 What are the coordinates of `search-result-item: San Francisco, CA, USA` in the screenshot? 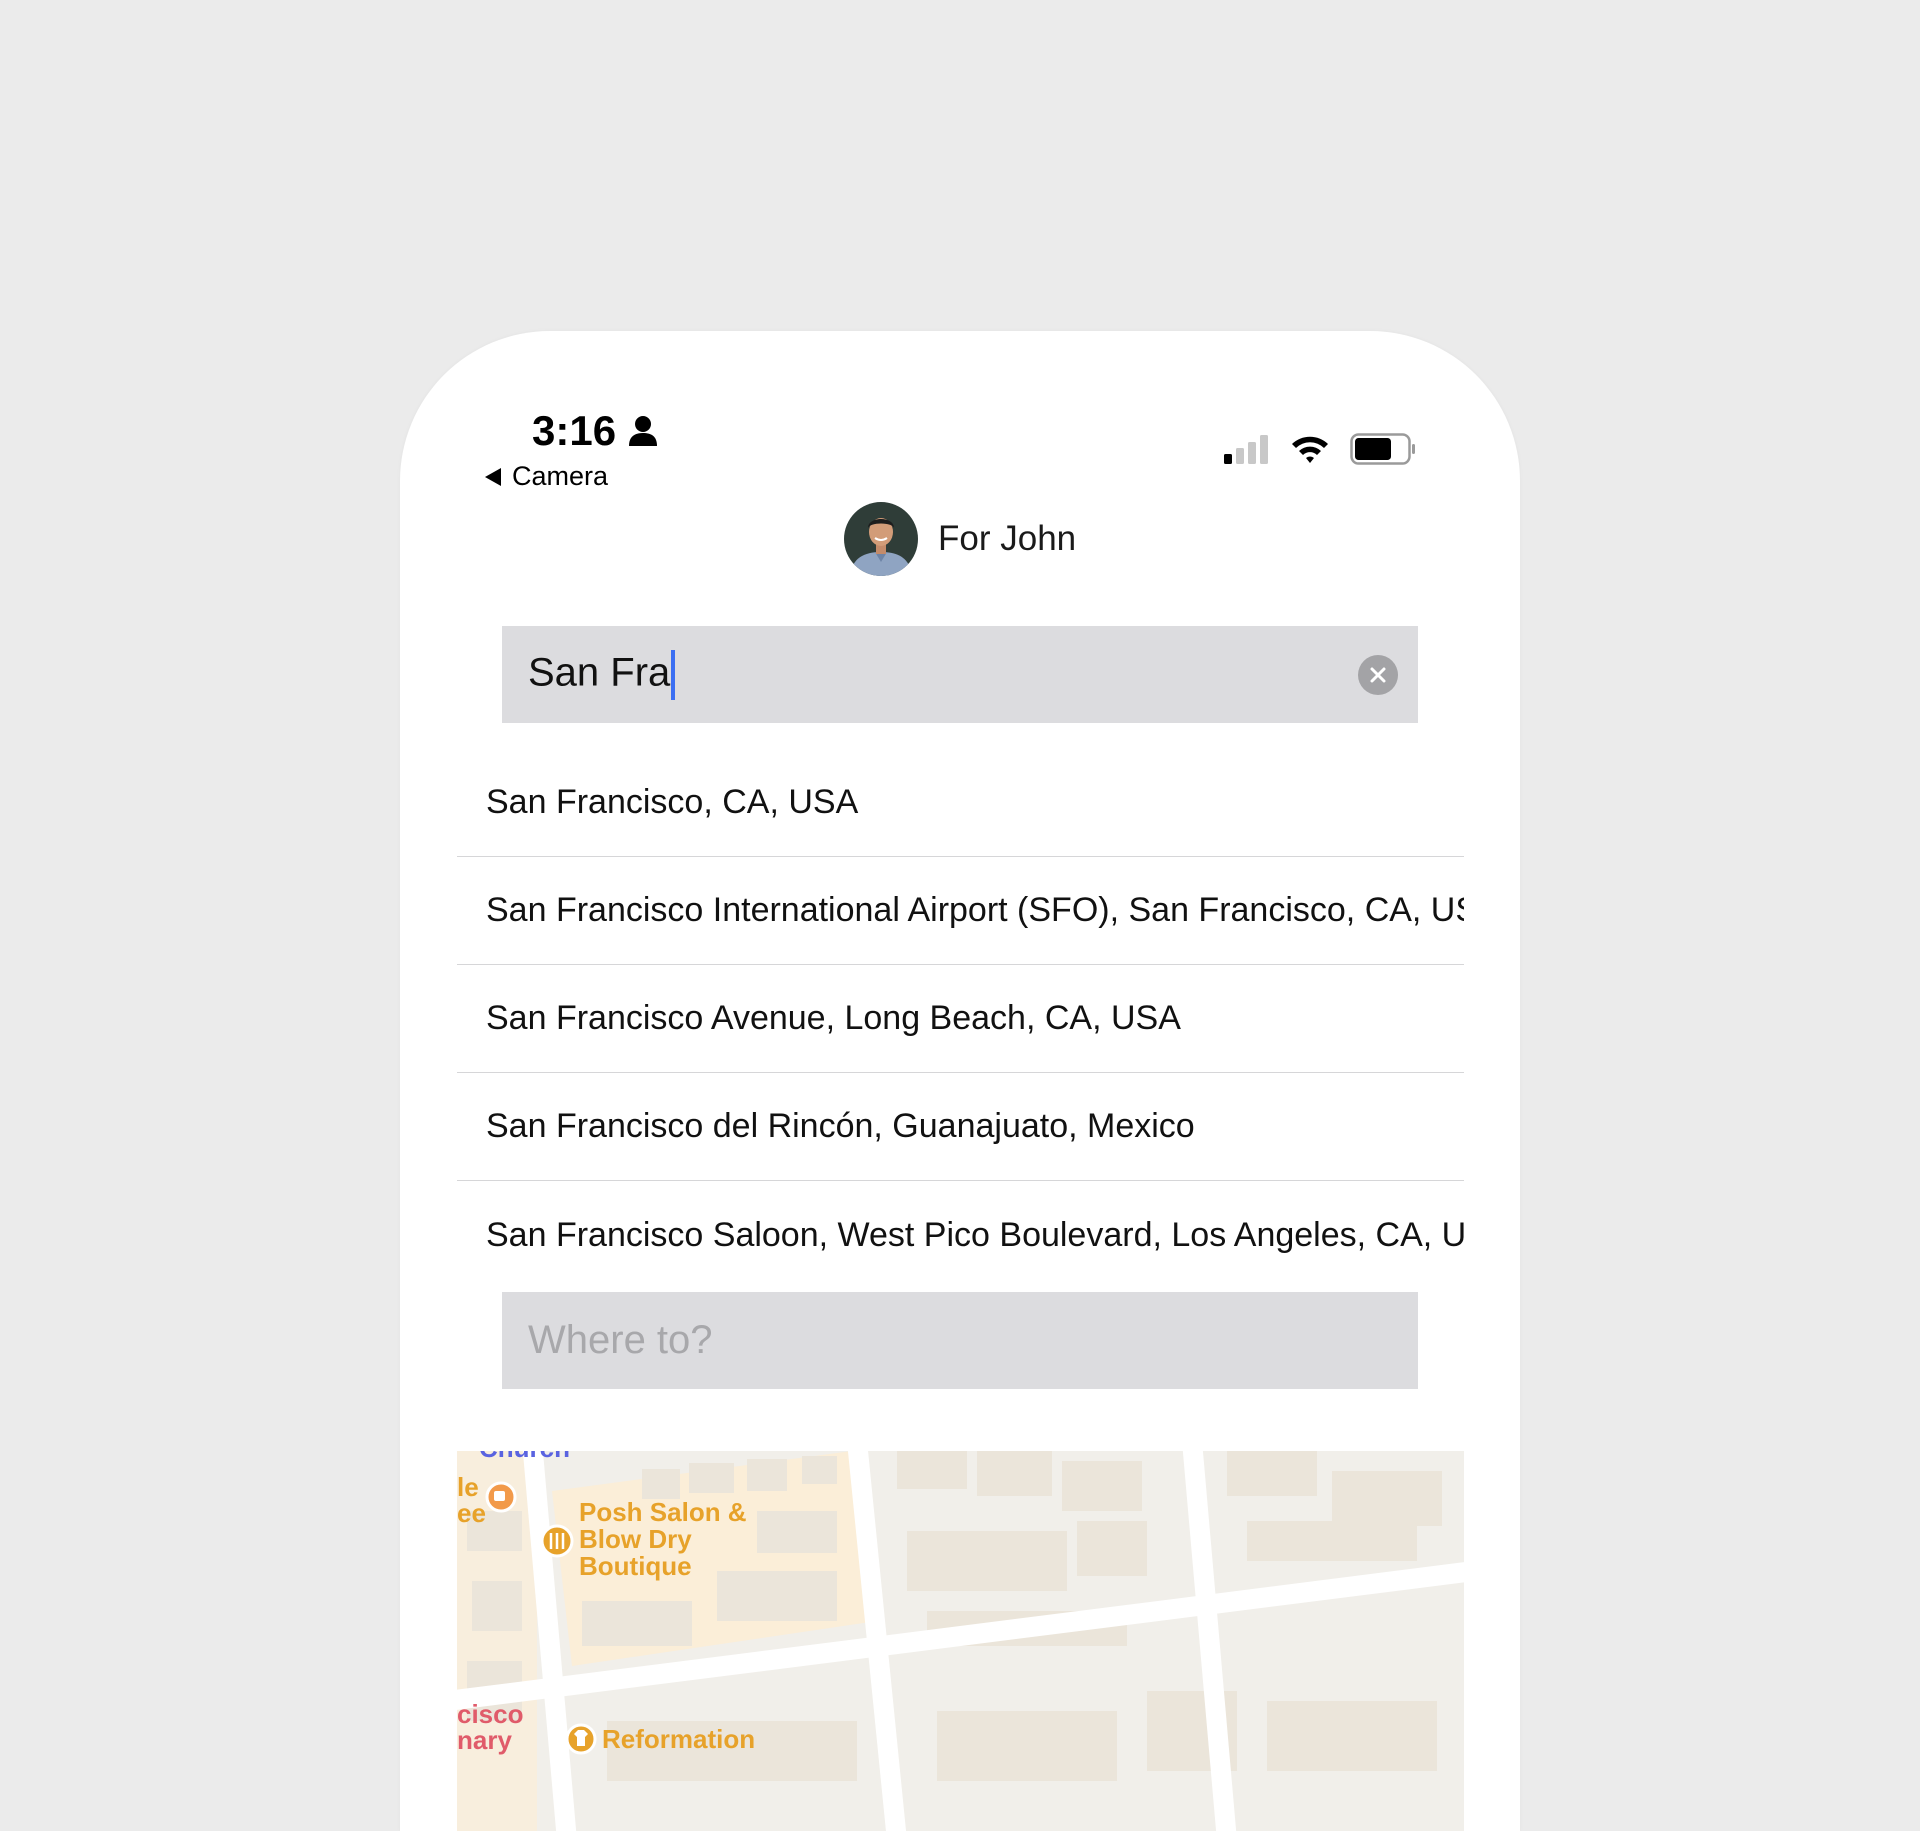 It's located at (960, 803).